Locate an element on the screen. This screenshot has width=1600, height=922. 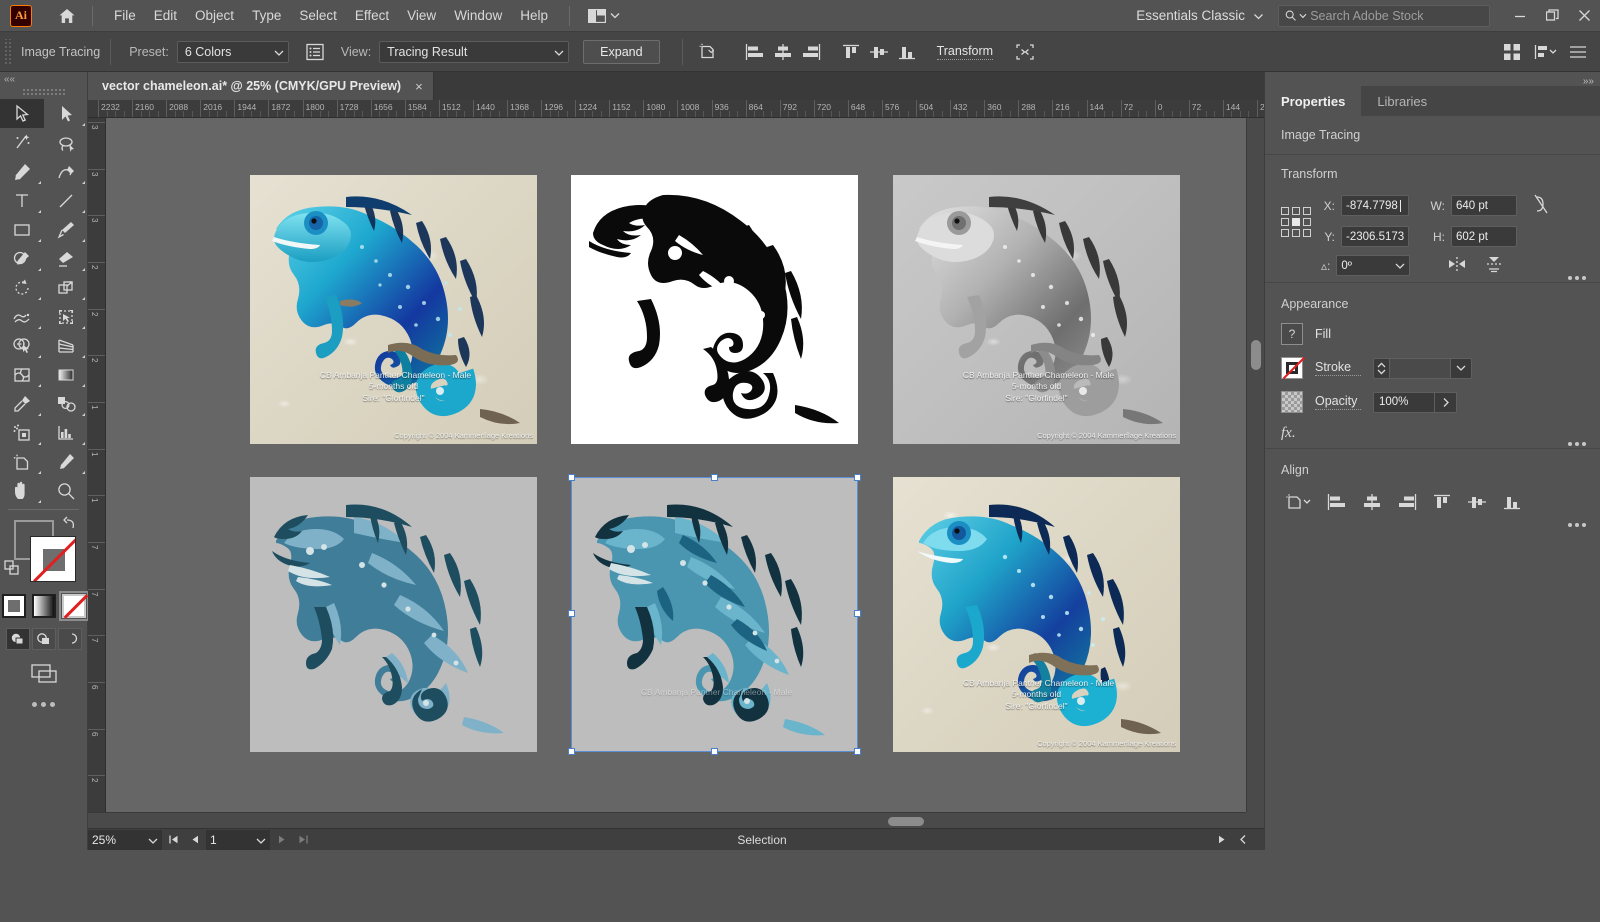
menu-file: File is located at coordinates (125, 15).